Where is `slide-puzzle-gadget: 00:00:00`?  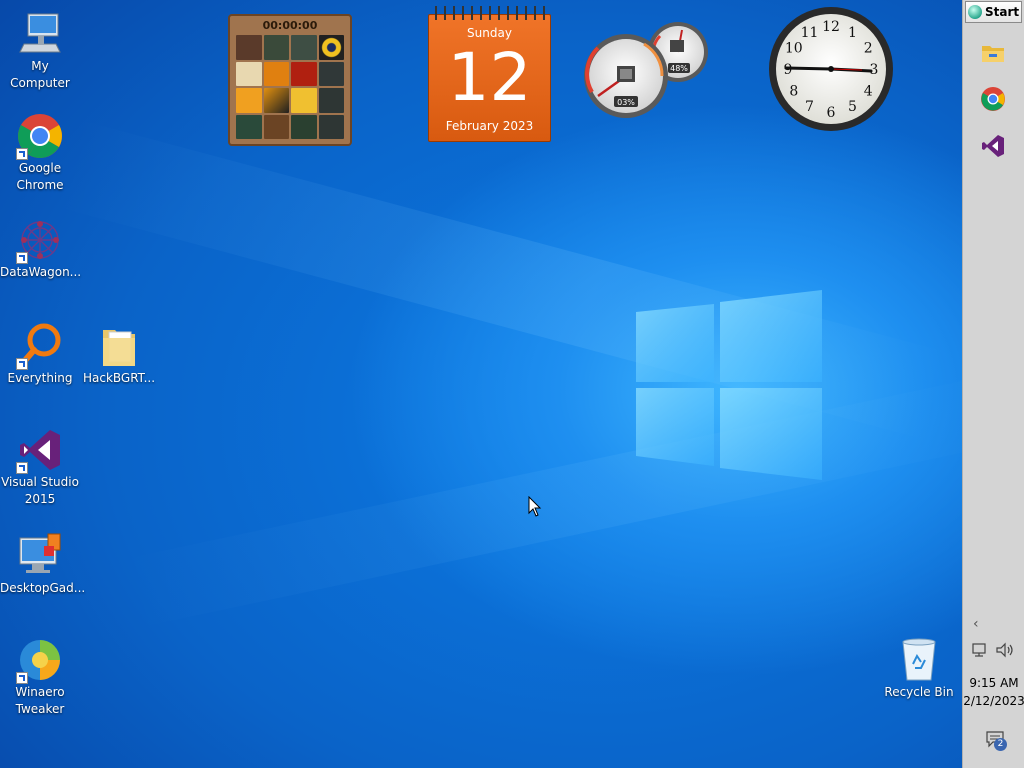 slide-puzzle-gadget: 00:00:00 is located at coordinates (290, 80).